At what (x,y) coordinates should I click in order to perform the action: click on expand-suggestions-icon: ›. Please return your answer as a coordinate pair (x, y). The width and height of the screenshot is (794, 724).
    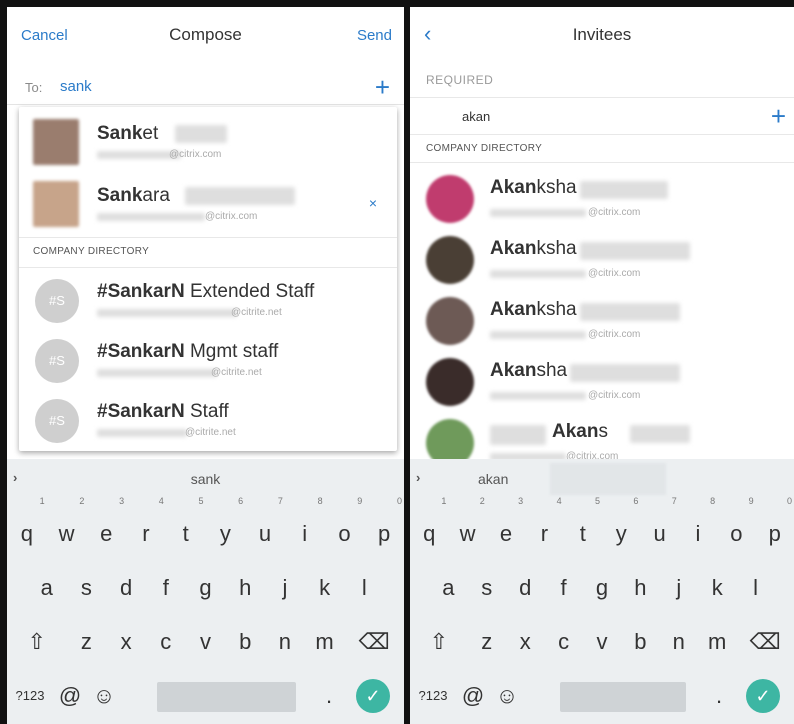
    Looking at the image, I should click on (418, 477).